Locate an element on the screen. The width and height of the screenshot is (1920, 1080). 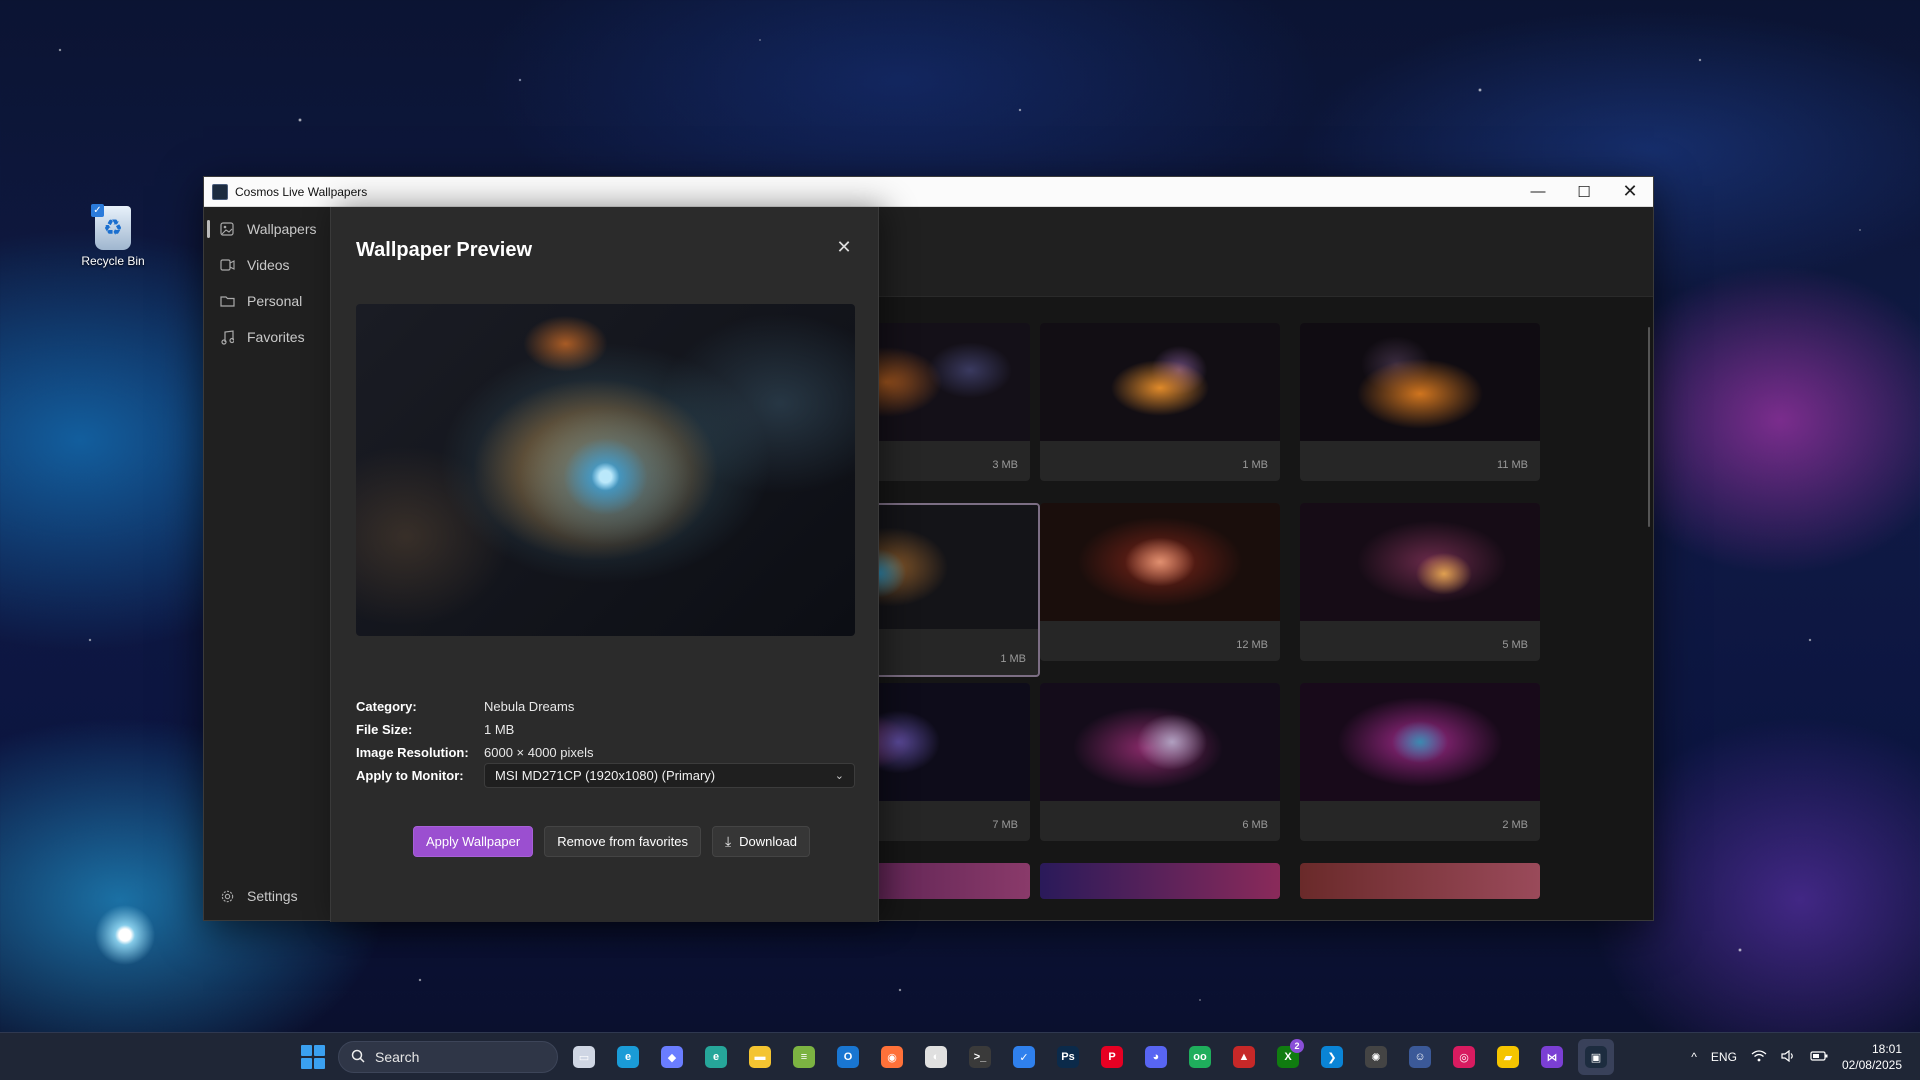
wallpaper-preview-image is located at coordinates (605, 470).